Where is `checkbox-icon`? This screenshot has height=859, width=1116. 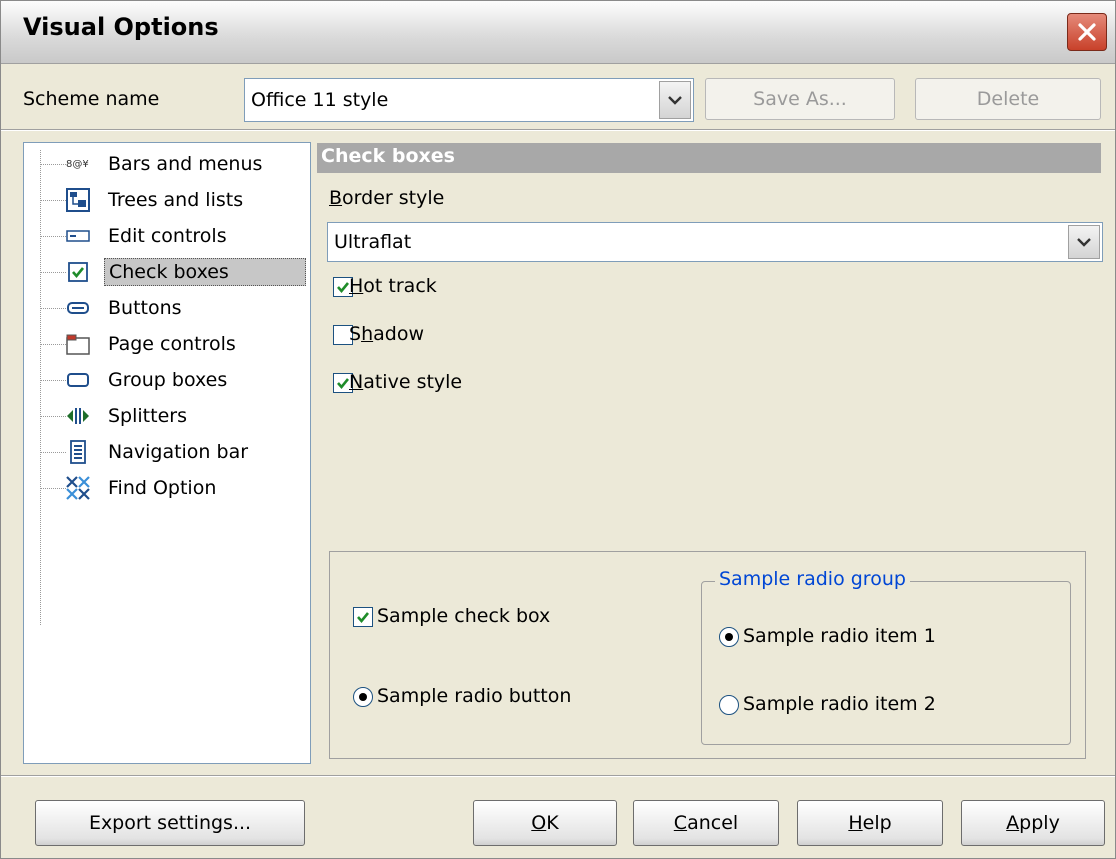 checkbox-icon is located at coordinates (78, 272).